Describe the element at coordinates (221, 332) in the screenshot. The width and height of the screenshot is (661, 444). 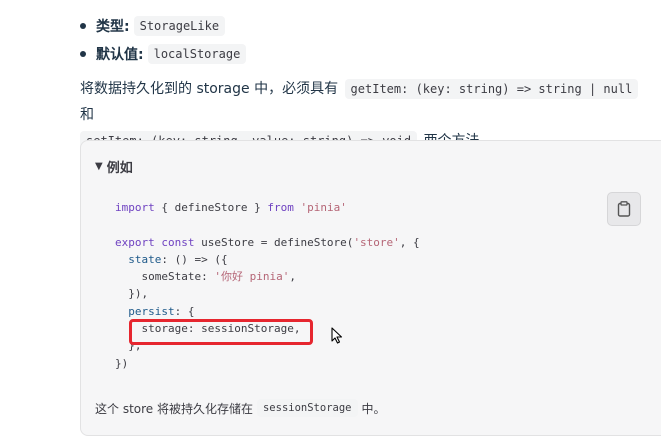
I see `storage-highlight-box` at that location.